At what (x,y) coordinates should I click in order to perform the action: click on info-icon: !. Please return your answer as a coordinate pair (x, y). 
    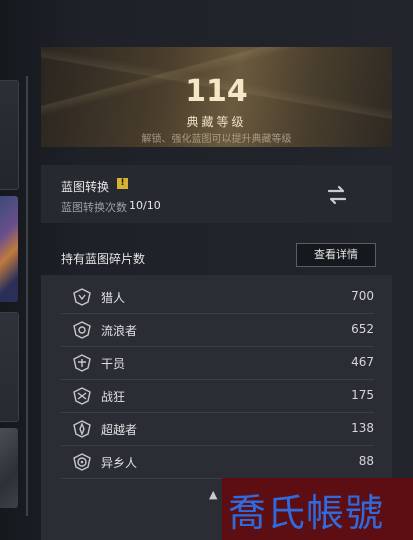
    Looking at the image, I should click on (122, 183).